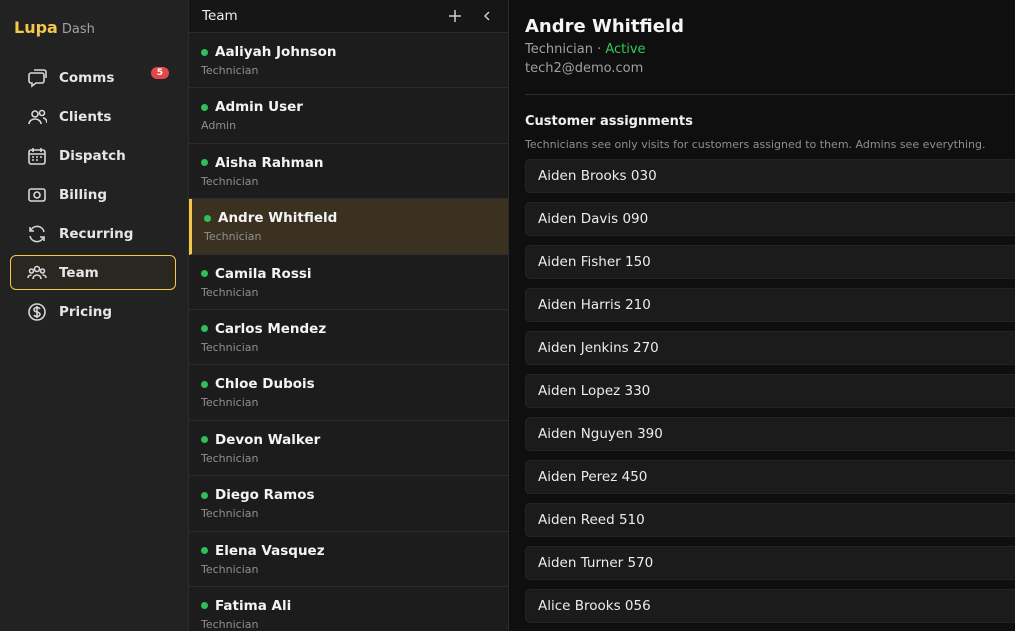 This screenshot has height=631, width=1015. I want to click on assignment-item: Aiden Turner 570, so click(770, 563).